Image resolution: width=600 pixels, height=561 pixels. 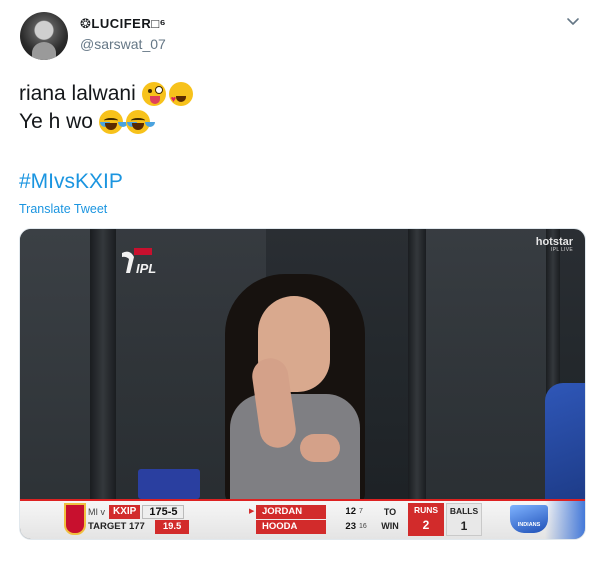 What do you see at coordinates (464, 526) in the screenshot?
I see `balls-value: 1` at bounding box center [464, 526].